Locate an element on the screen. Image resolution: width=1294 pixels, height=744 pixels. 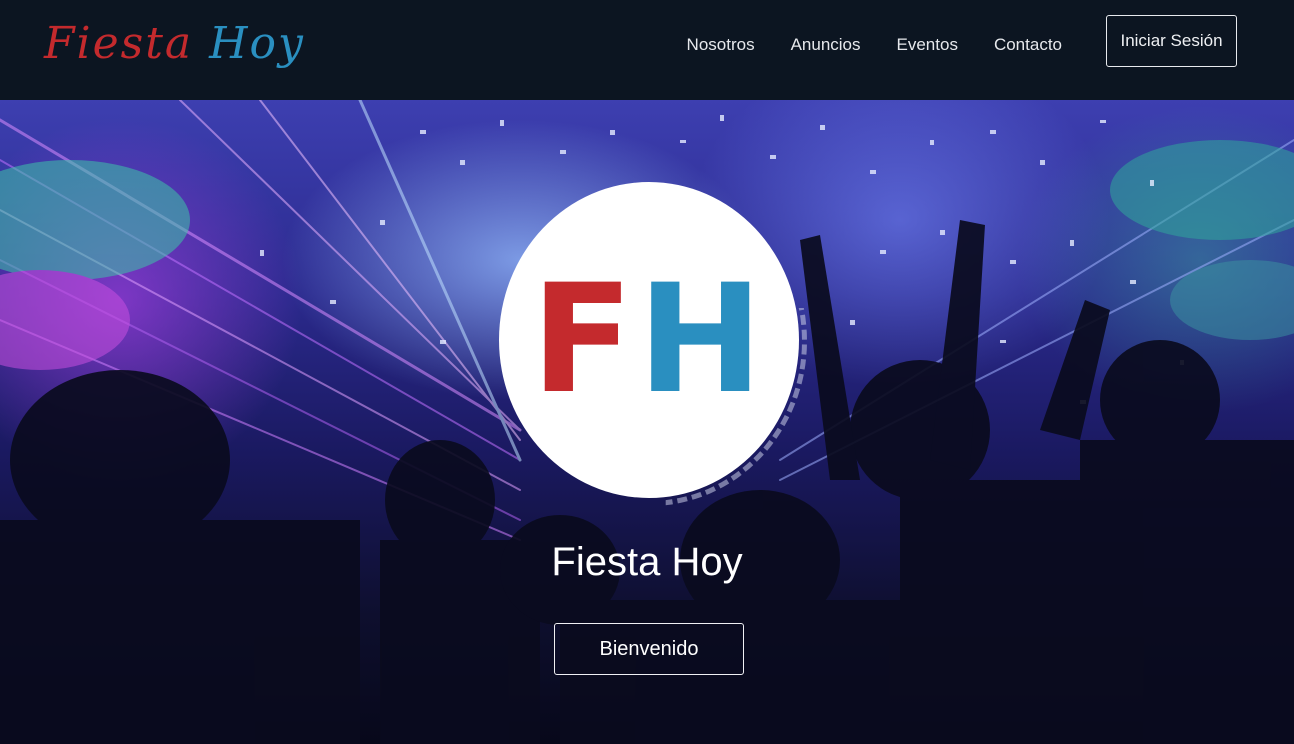
nav-link-nosotros: Nosotros is located at coordinates (721, 45).